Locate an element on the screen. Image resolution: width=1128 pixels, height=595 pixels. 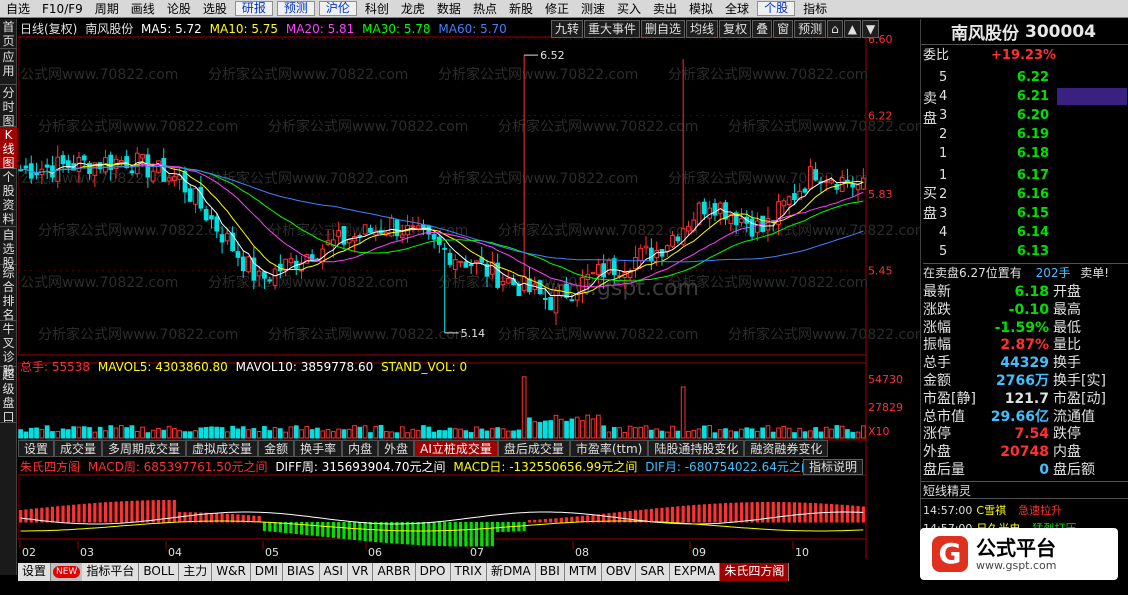
topbar-item-5: 选股 is located at coordinates (215, 9).